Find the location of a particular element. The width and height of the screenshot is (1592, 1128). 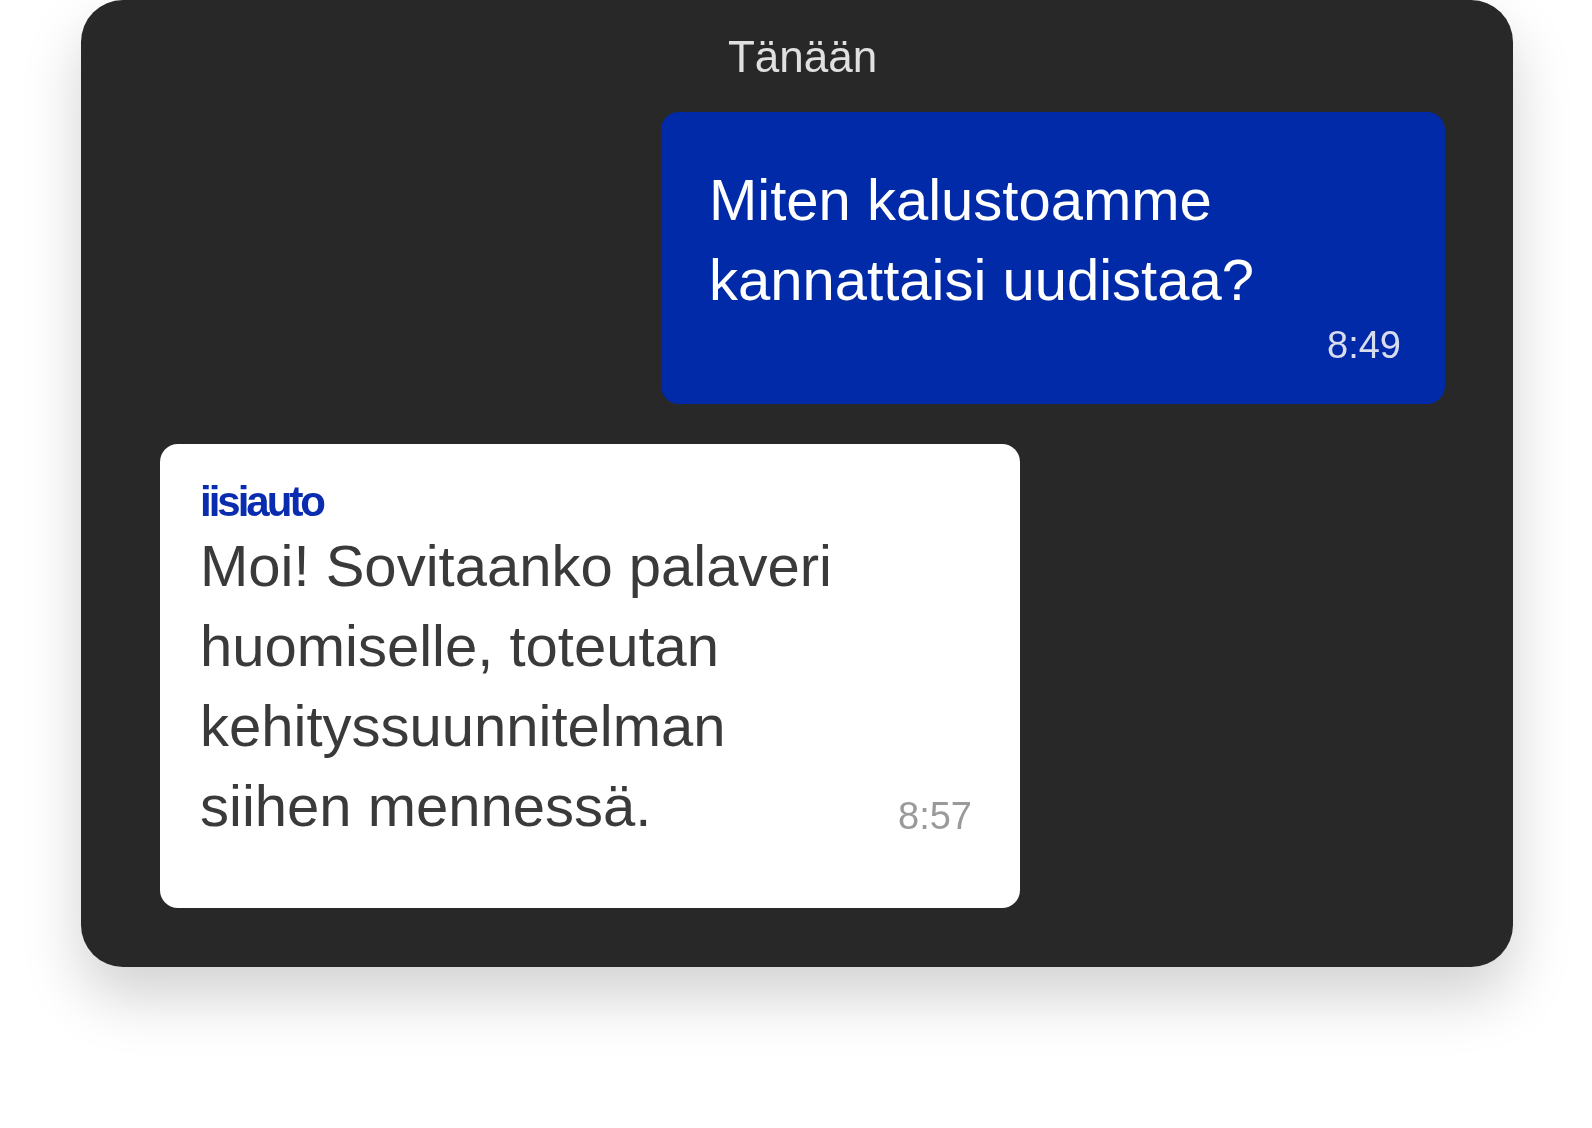

message-text: Moi! Sovitaanko palaveri huomiselle, toteutan kehityssuunnitelman siihen mennessä. is located at coordinates (516, 686).